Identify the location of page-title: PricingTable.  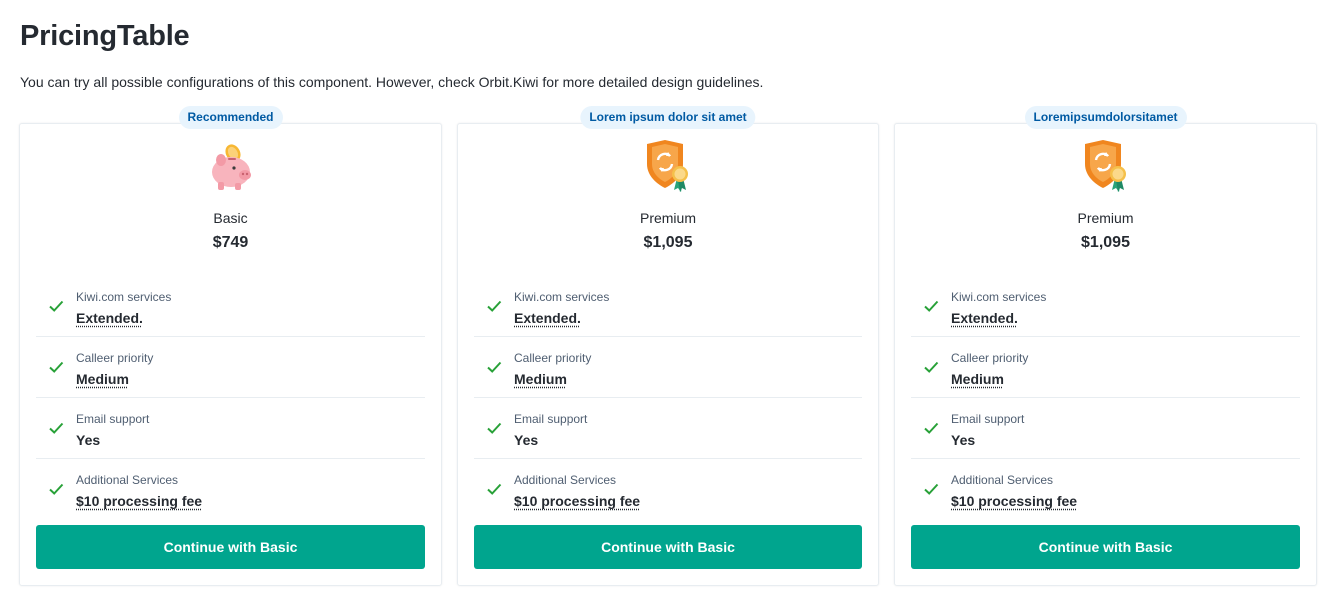
(105, 36).